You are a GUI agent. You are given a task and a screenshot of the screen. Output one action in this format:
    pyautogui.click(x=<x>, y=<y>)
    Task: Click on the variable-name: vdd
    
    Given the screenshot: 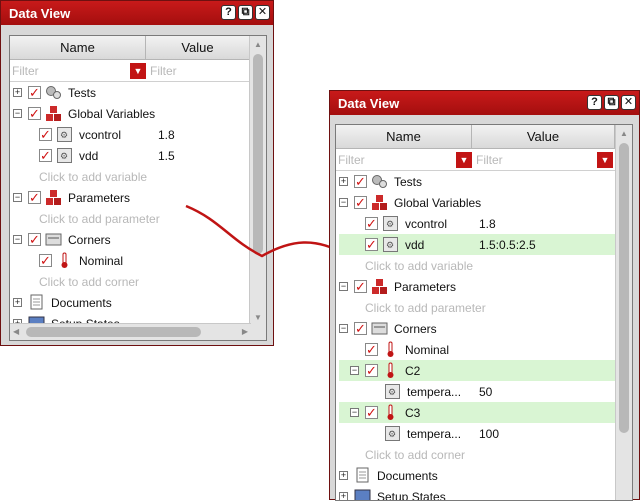 What is the action you would take?
    pyautogui.click(x=414, y=245)
    